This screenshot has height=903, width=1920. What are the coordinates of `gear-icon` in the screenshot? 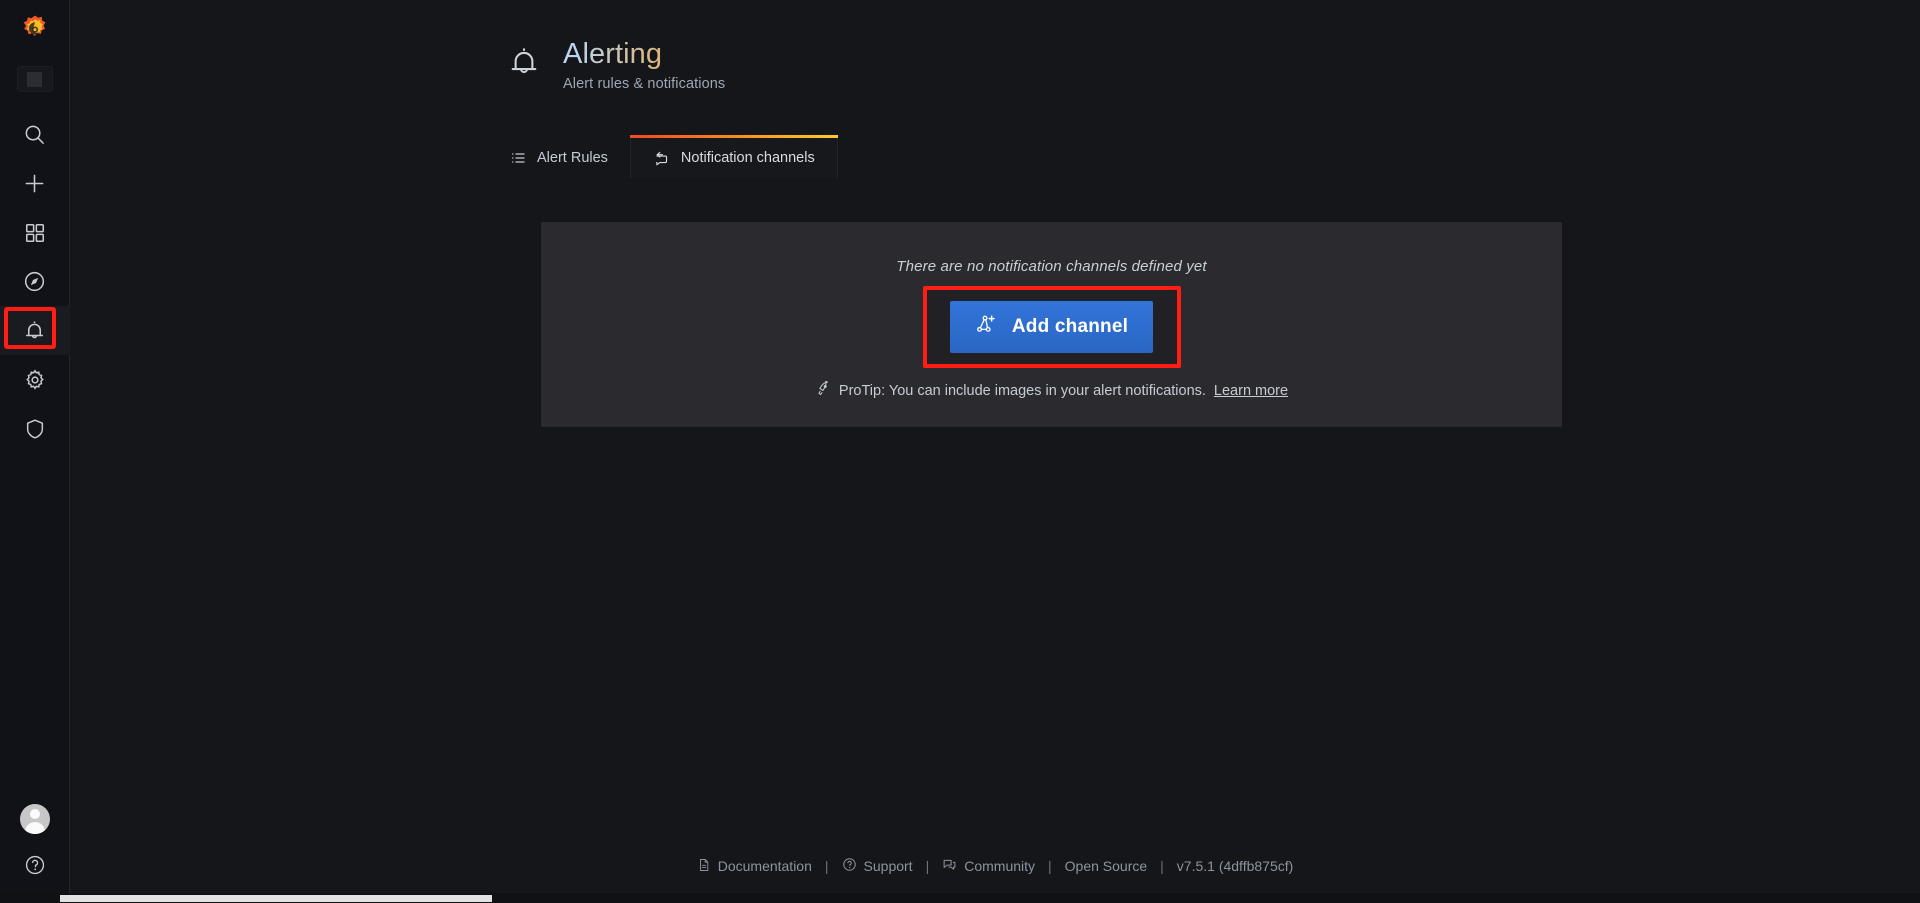 It's located at (35, 379).